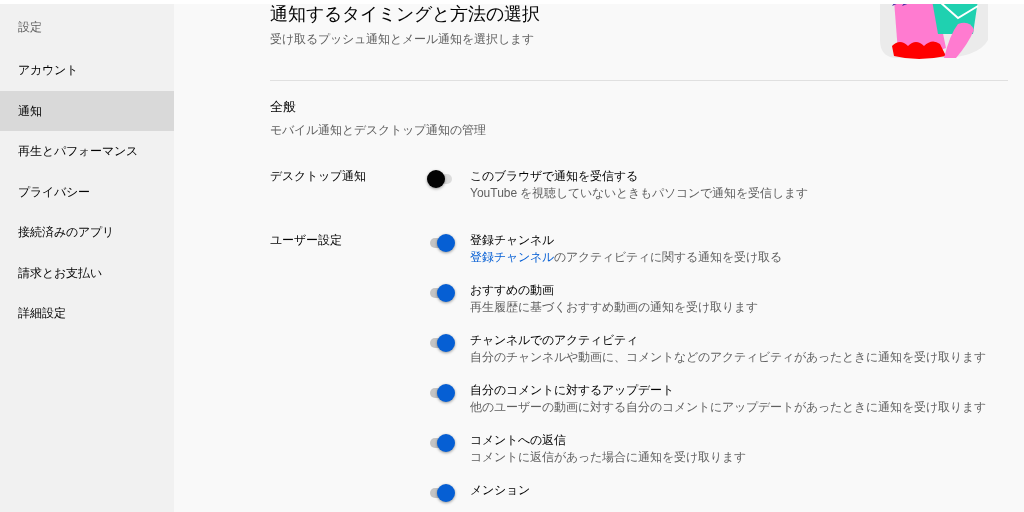 This screenshot has width=1024, height=512. I want to click on setting-description: 再生履歴に基づくおすすめ動画の通知を受け取ります, so click(614, 306).